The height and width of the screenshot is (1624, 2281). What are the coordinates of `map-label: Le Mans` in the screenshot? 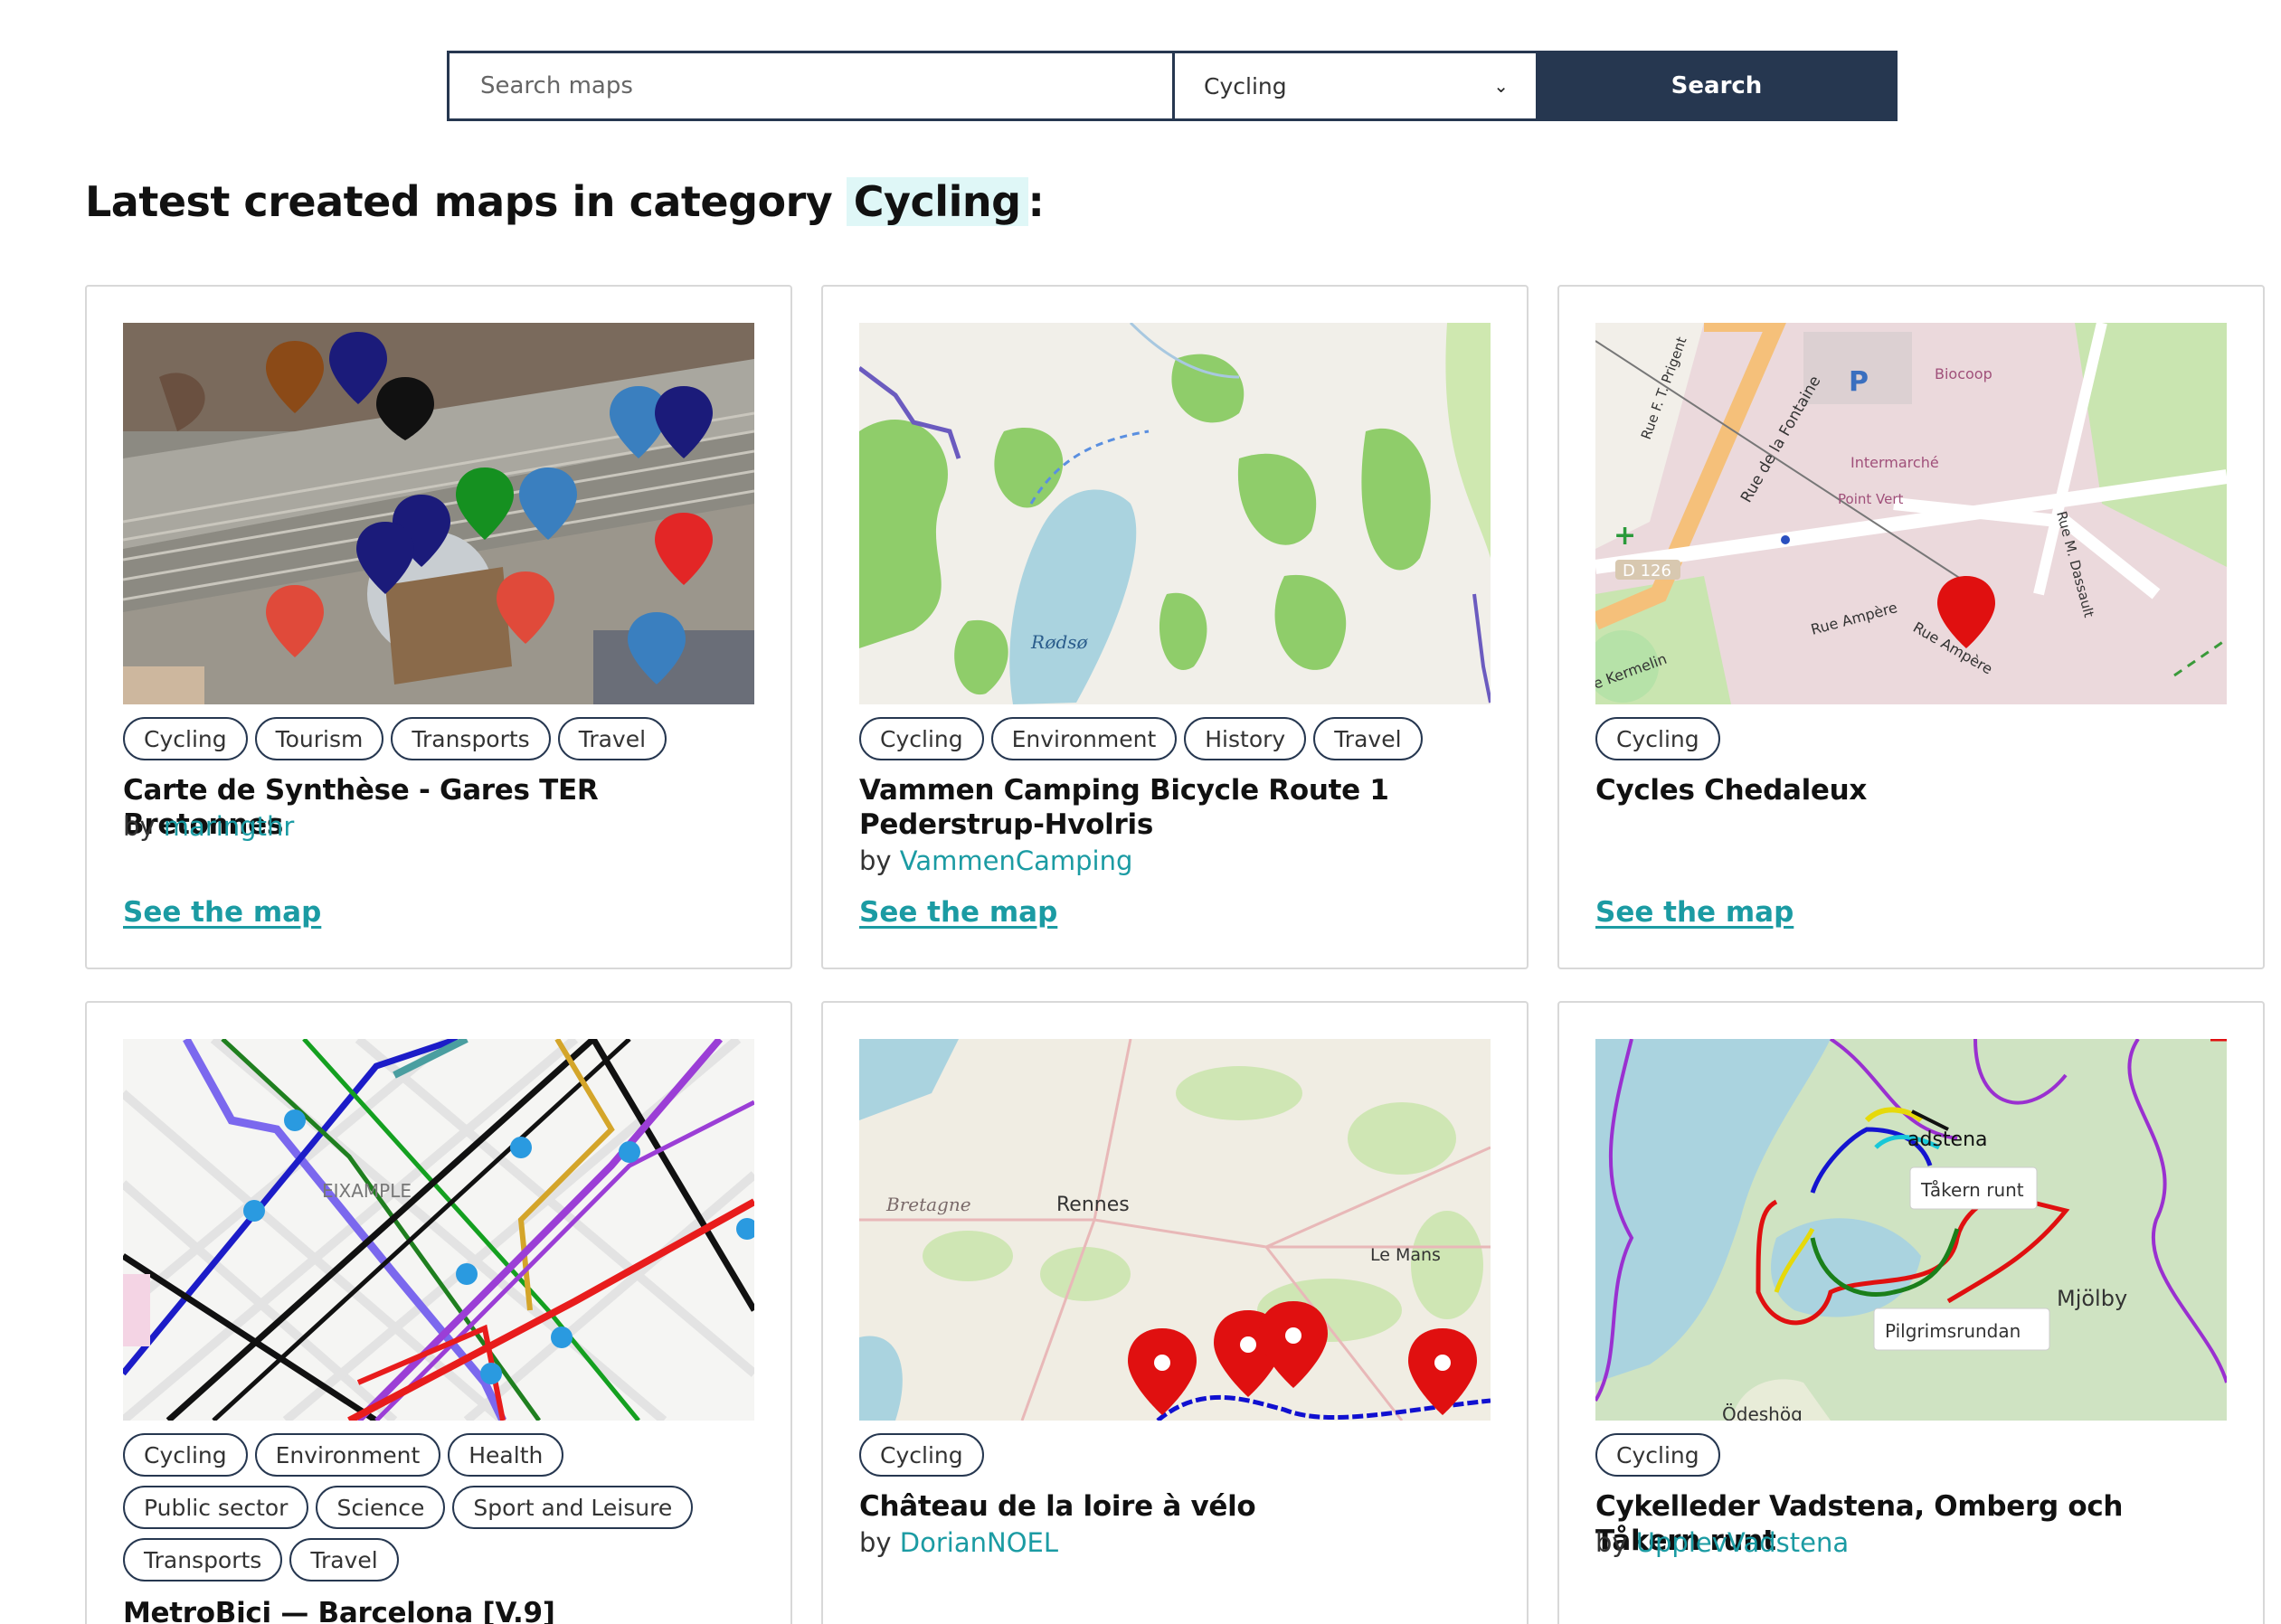 It's located at (1405, 1255).